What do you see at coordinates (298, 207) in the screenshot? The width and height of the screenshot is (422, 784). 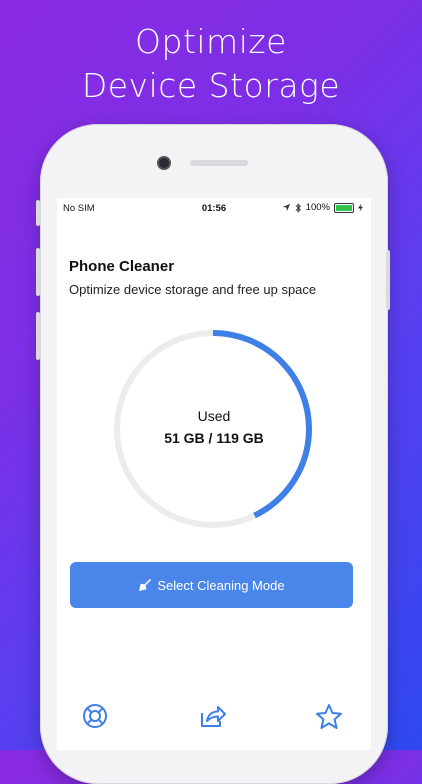 I see `bluetooth-icon` at bounding box center [298, 207].